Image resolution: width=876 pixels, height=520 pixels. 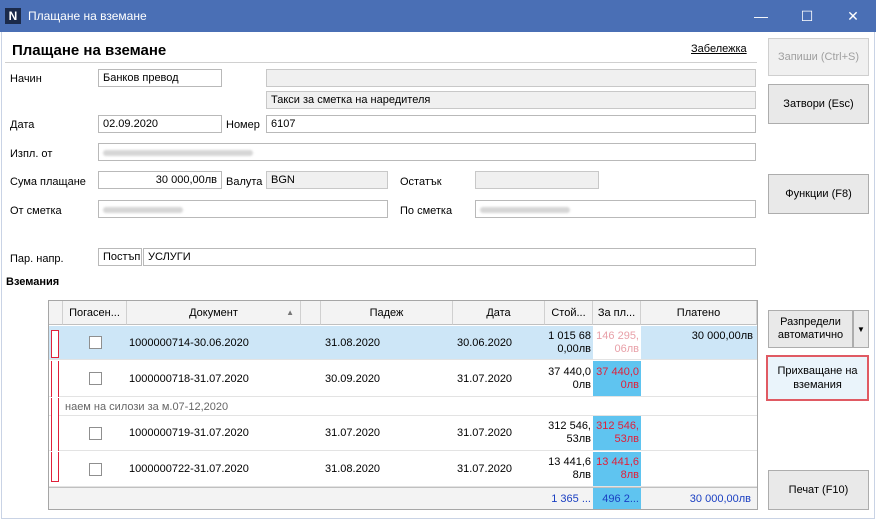 I want to click on accept-receivables-button: Прихващане на вземания, so click(x=817, y=378).